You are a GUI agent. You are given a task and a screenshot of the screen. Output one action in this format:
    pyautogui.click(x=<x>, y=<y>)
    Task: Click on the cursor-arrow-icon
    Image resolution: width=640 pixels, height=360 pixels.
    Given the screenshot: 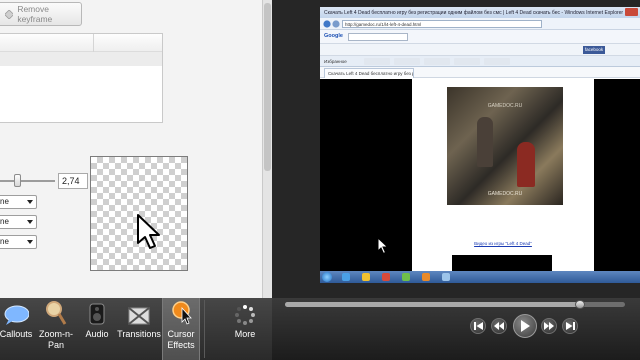 What is the action you would take?
    pyautogui.click(x=148, y=231)
    